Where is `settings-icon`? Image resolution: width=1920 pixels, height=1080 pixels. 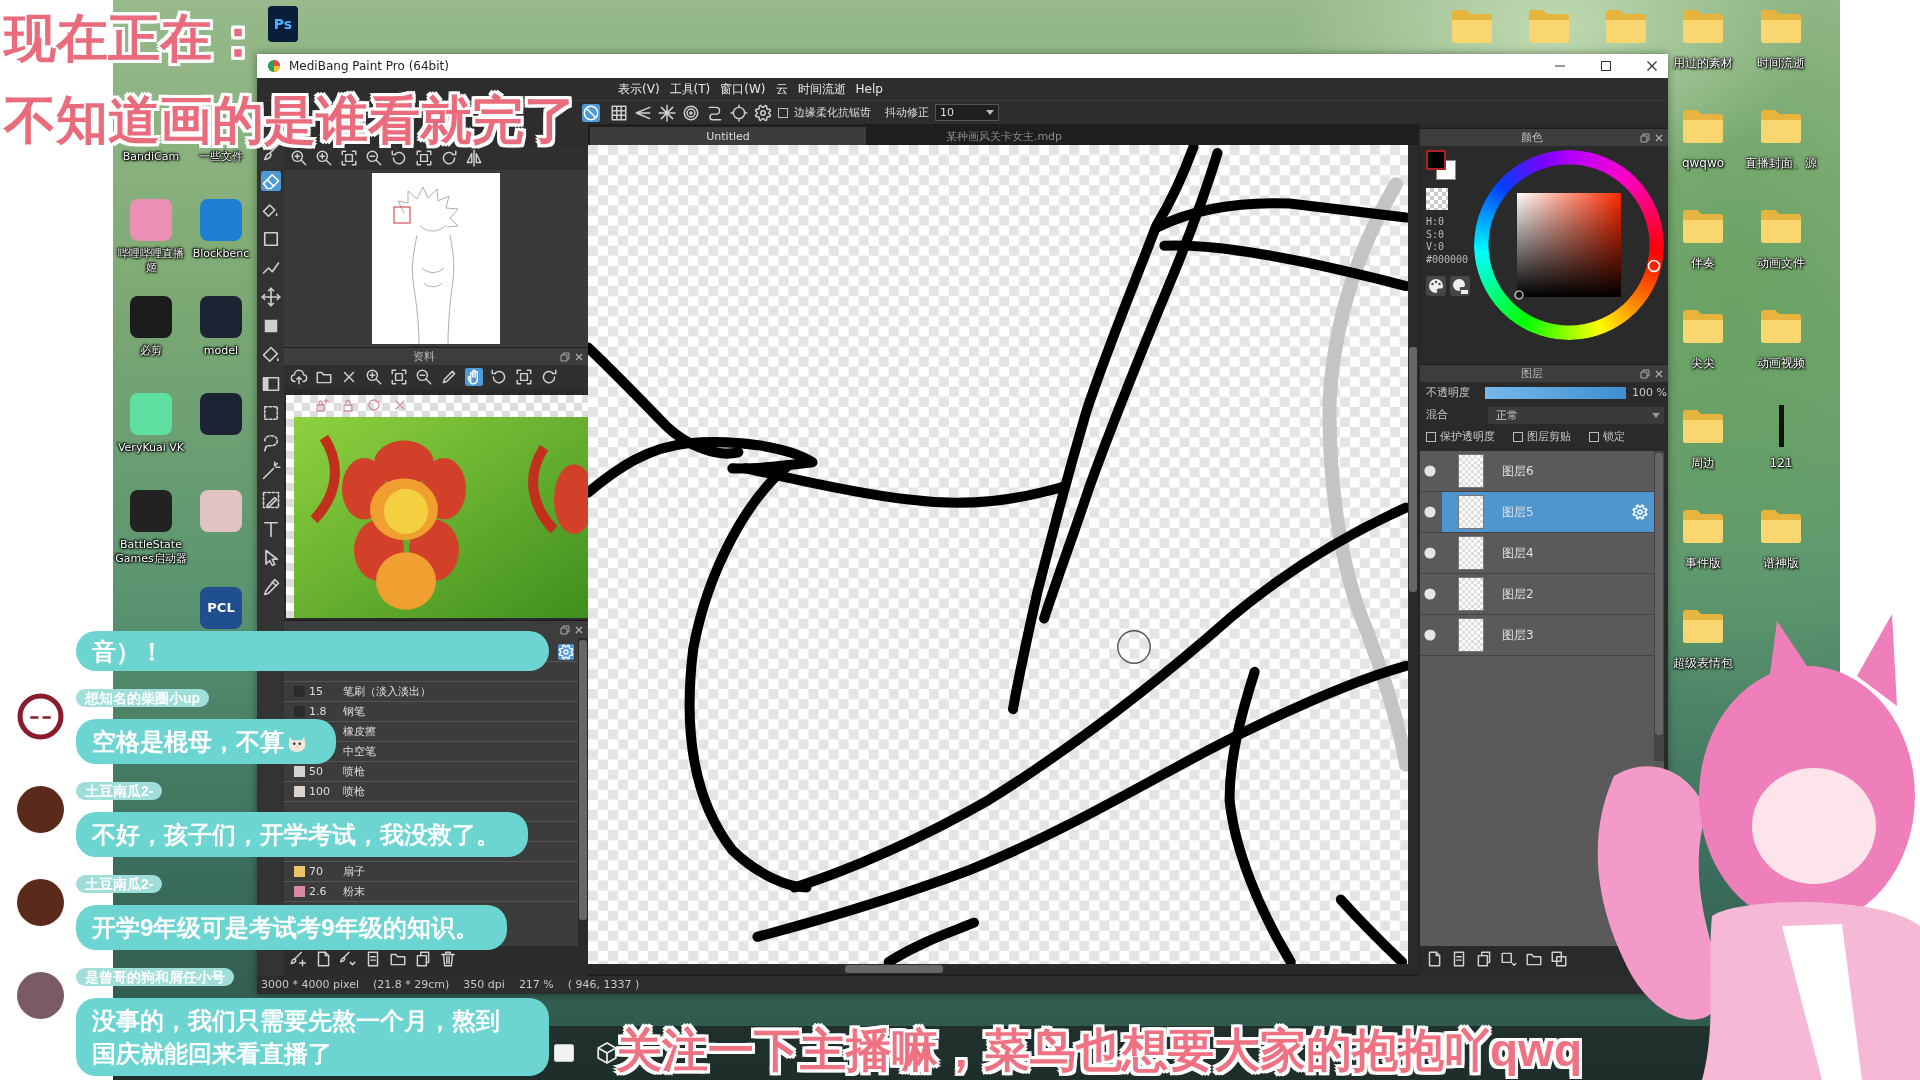 settings-icon is located at coordinates (566, 651).